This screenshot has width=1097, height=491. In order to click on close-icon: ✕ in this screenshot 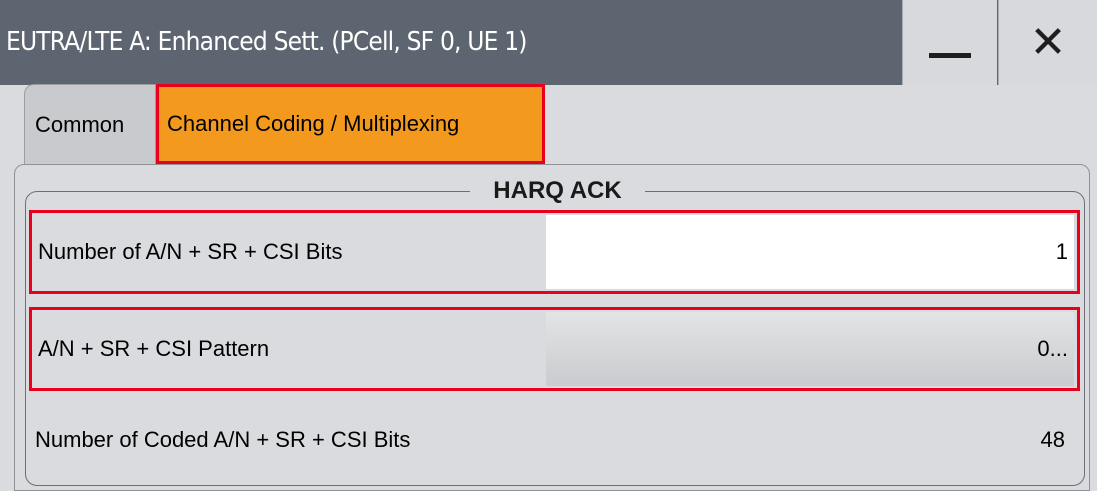, I will do `click(1048, 42)`.